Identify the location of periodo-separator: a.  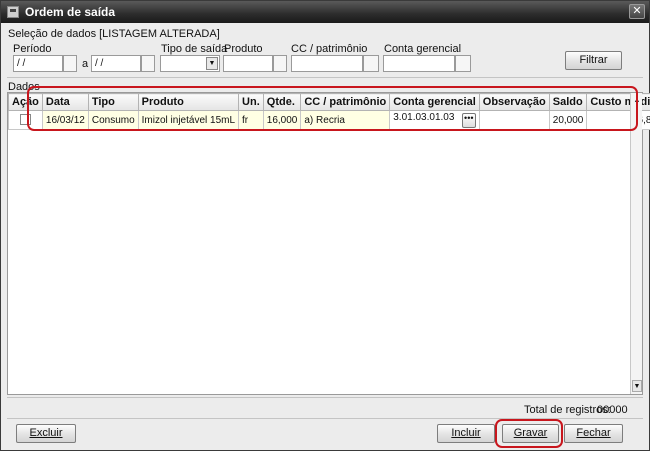
(85, 64).